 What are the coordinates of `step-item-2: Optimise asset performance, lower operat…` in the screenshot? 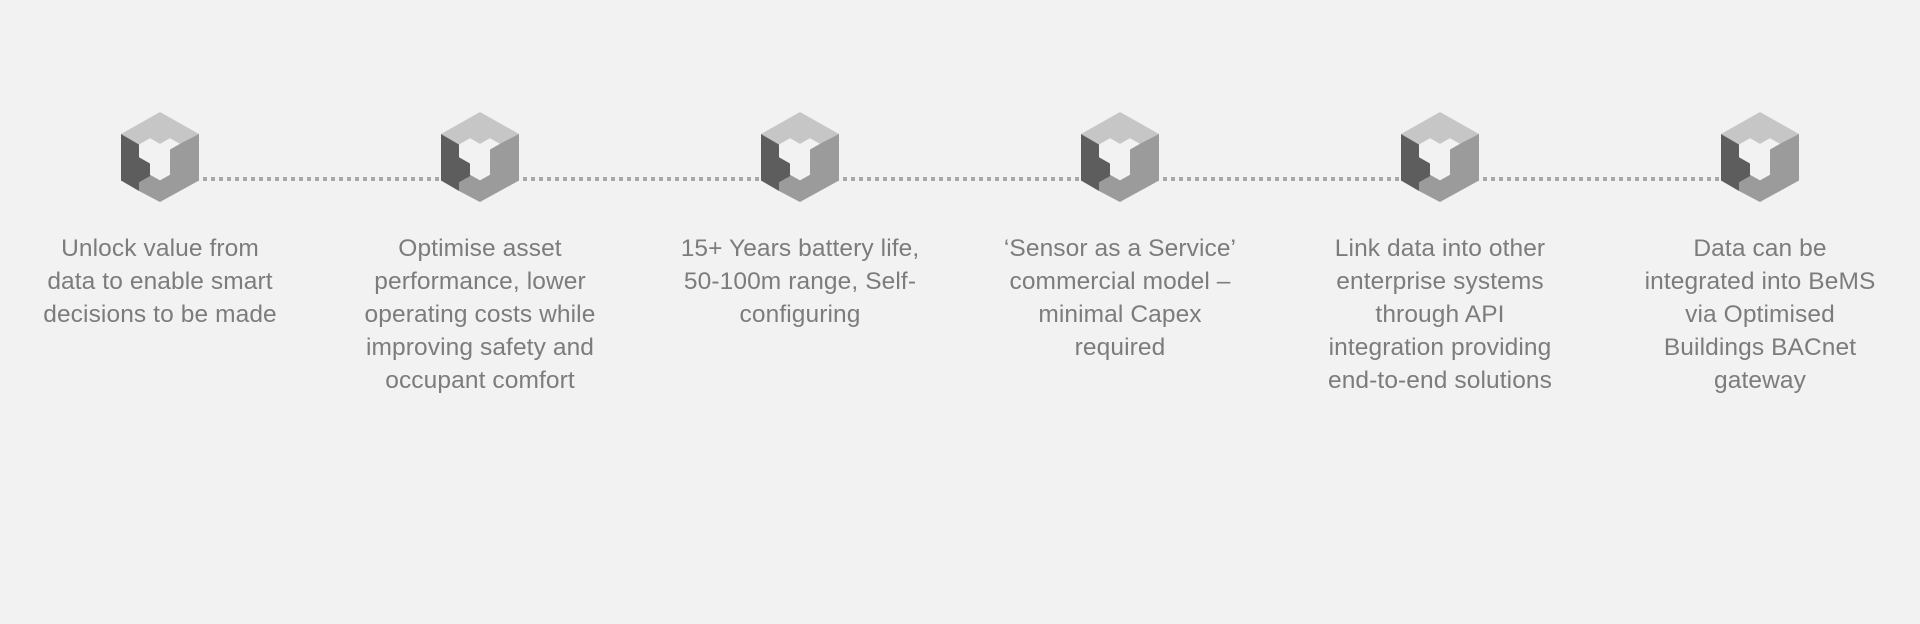 It's located at (480, 198).